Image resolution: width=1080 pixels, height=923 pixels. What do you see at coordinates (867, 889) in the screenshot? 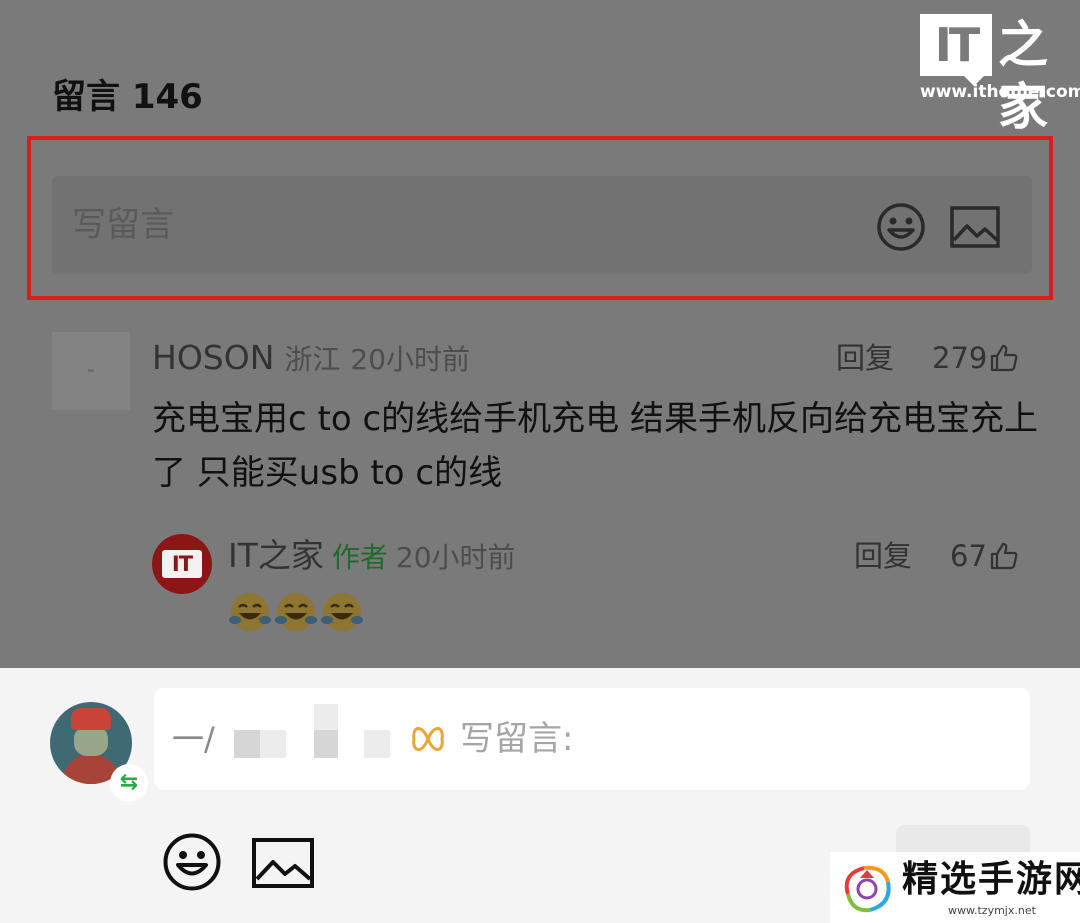
I see `tzymjx-logo-icon` at bounding box center [867, 889].